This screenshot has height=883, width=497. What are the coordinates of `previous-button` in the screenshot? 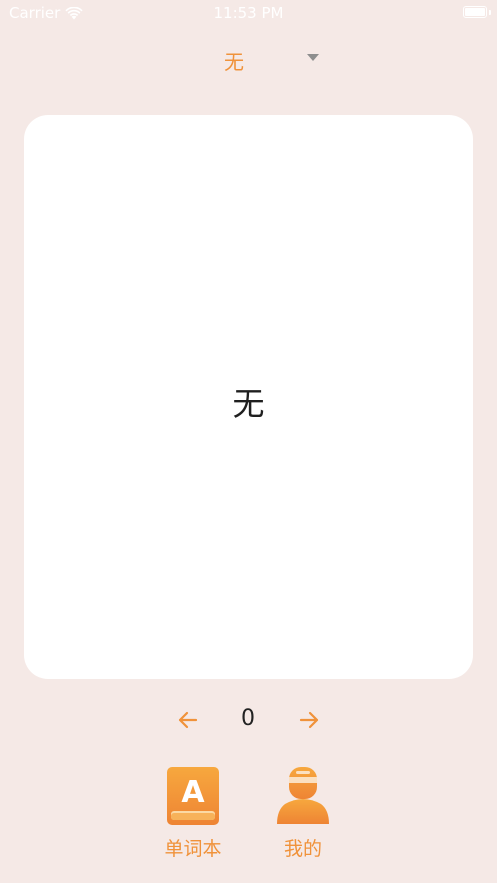 It's located at (188, 720).